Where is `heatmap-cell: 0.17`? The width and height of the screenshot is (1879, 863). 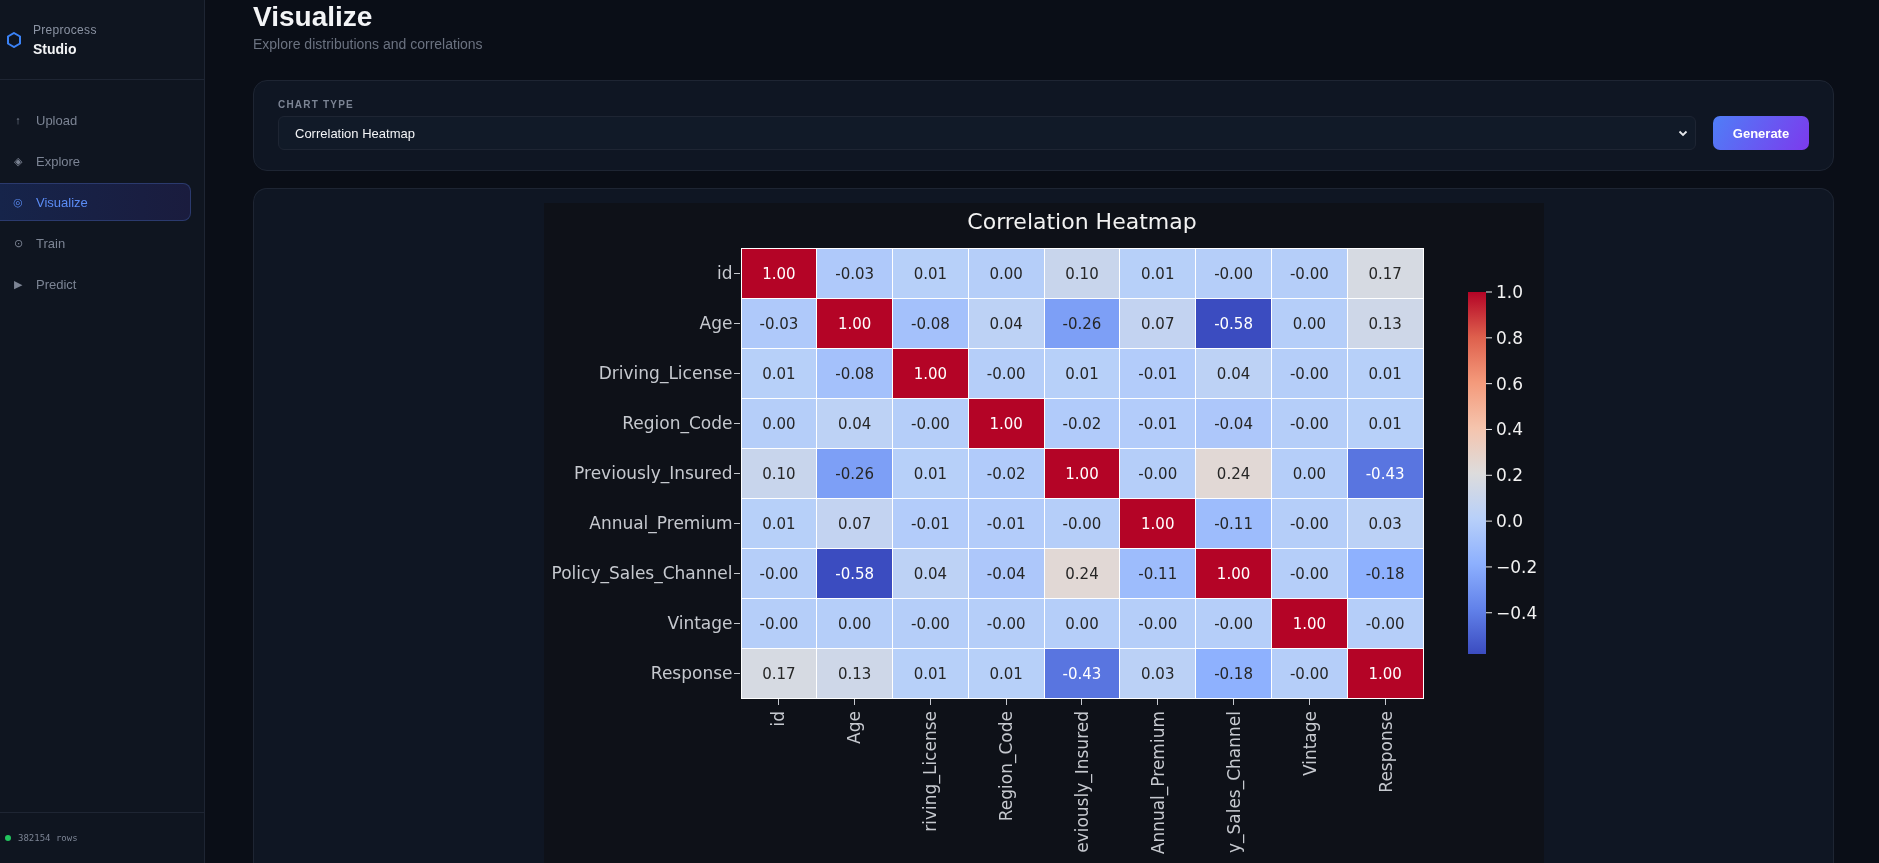 heatmap-cell: 0.17 is located at coordinates (1385, 273).